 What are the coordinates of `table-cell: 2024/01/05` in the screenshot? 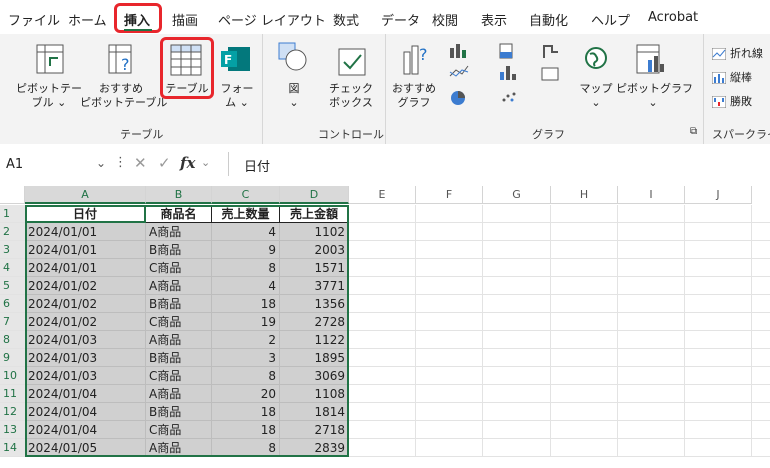 It's located at (85, 448).